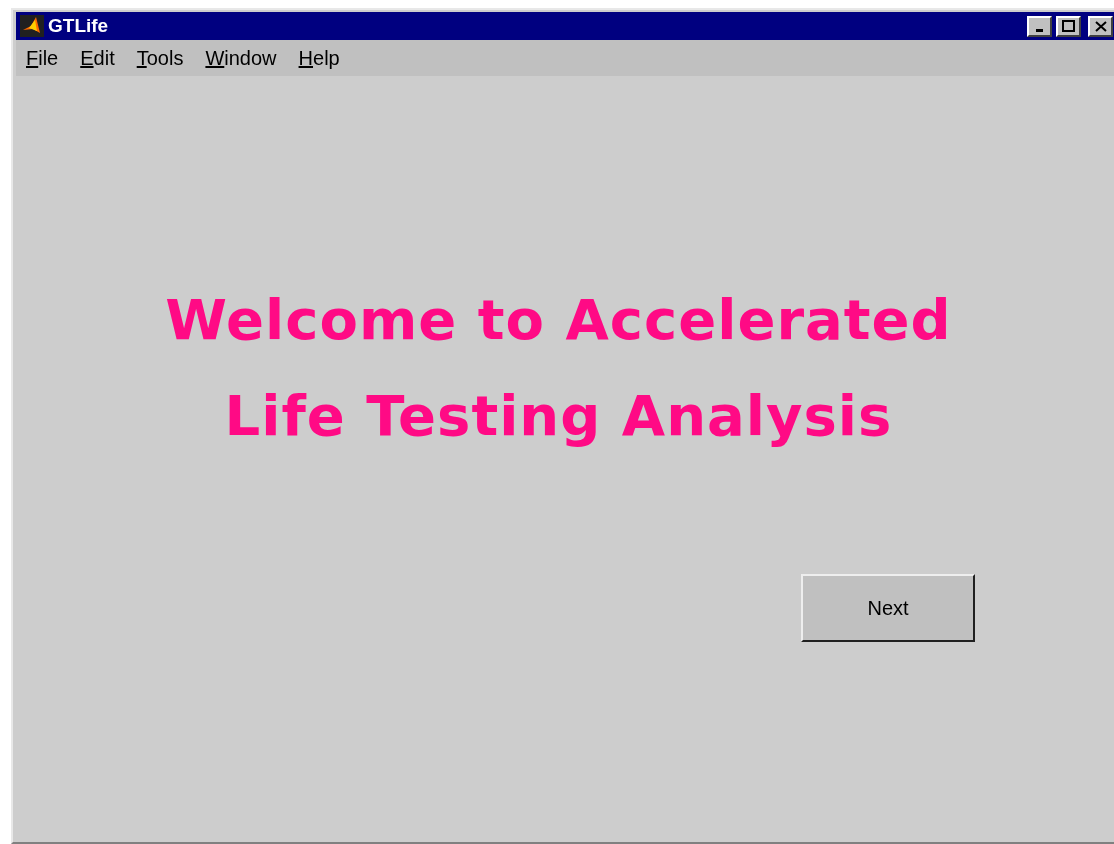 This screenshot has width=1114, height=844. I want to click on menu-item: Tools, so click(160, 58).